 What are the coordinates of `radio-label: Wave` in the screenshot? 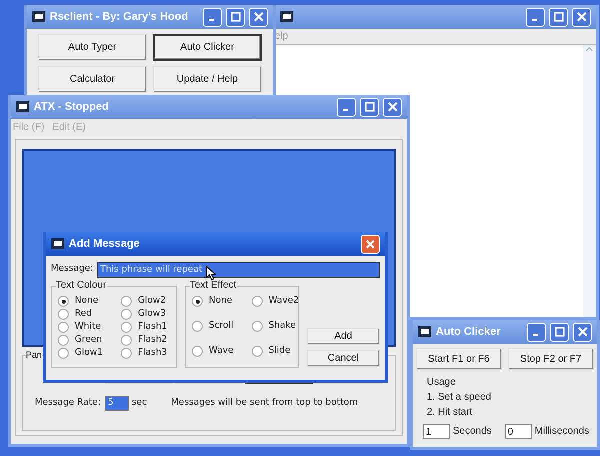 It's located at (221, 351).